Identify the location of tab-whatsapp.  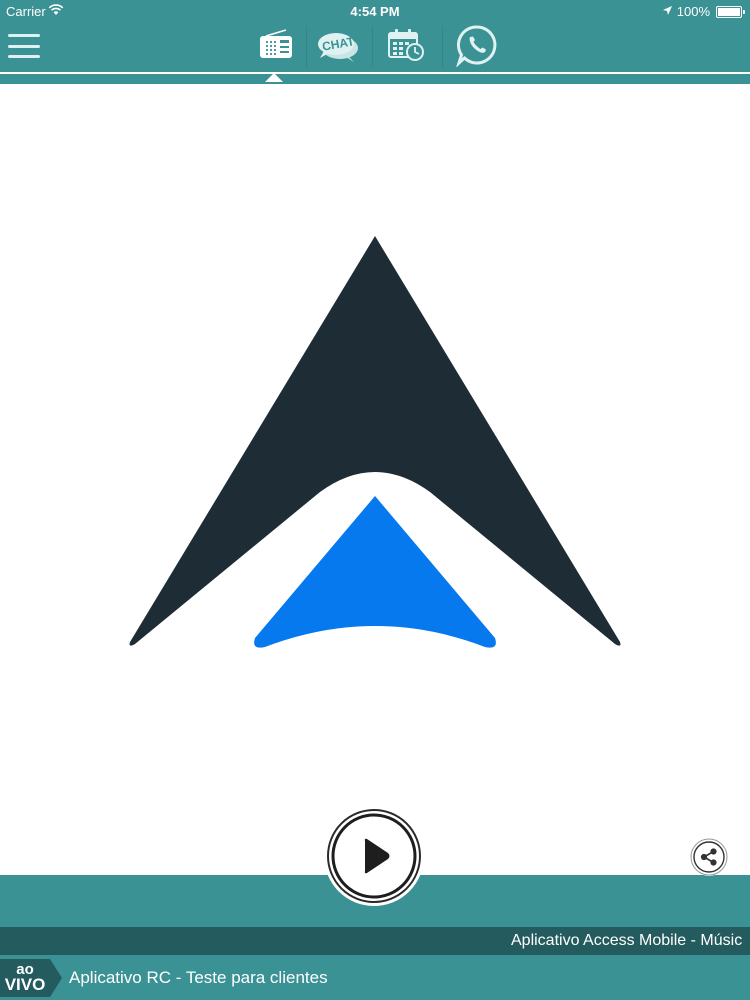
(477, 47).